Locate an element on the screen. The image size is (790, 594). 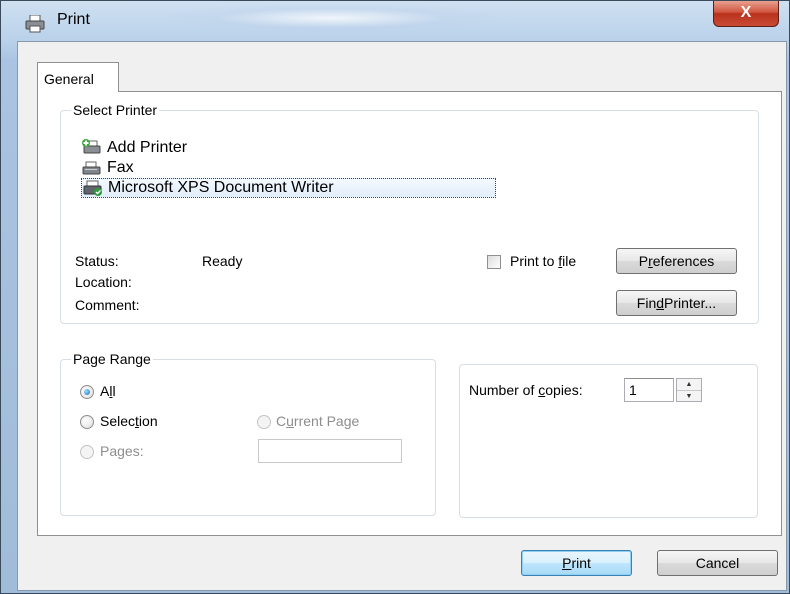
copies-group: Number of copies: 1 ▲ ▼ is located at coordinates (608, 441).